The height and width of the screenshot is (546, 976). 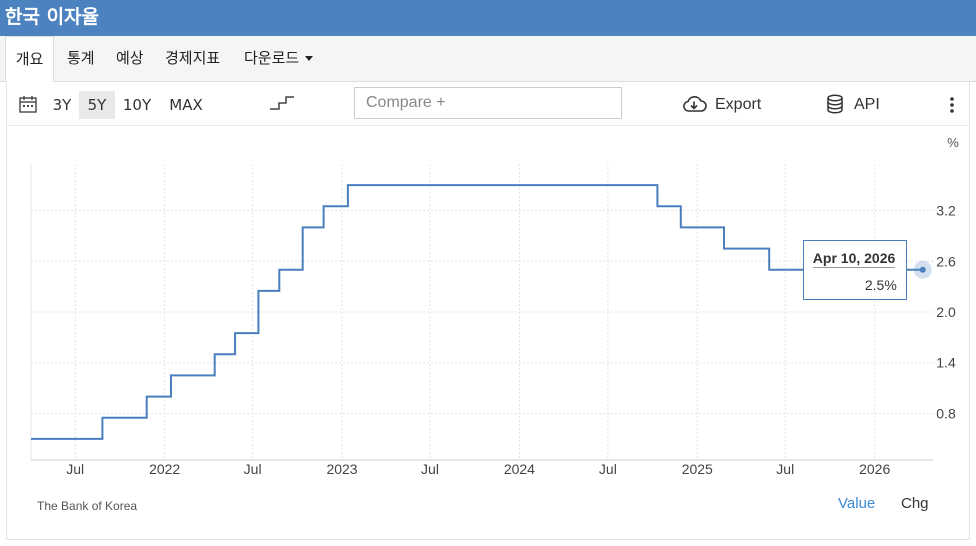 What do you see at coordinates (488, 18) in the screenshot?
I see `page-title: 한국 이자율` at bounding box center [488, 18].